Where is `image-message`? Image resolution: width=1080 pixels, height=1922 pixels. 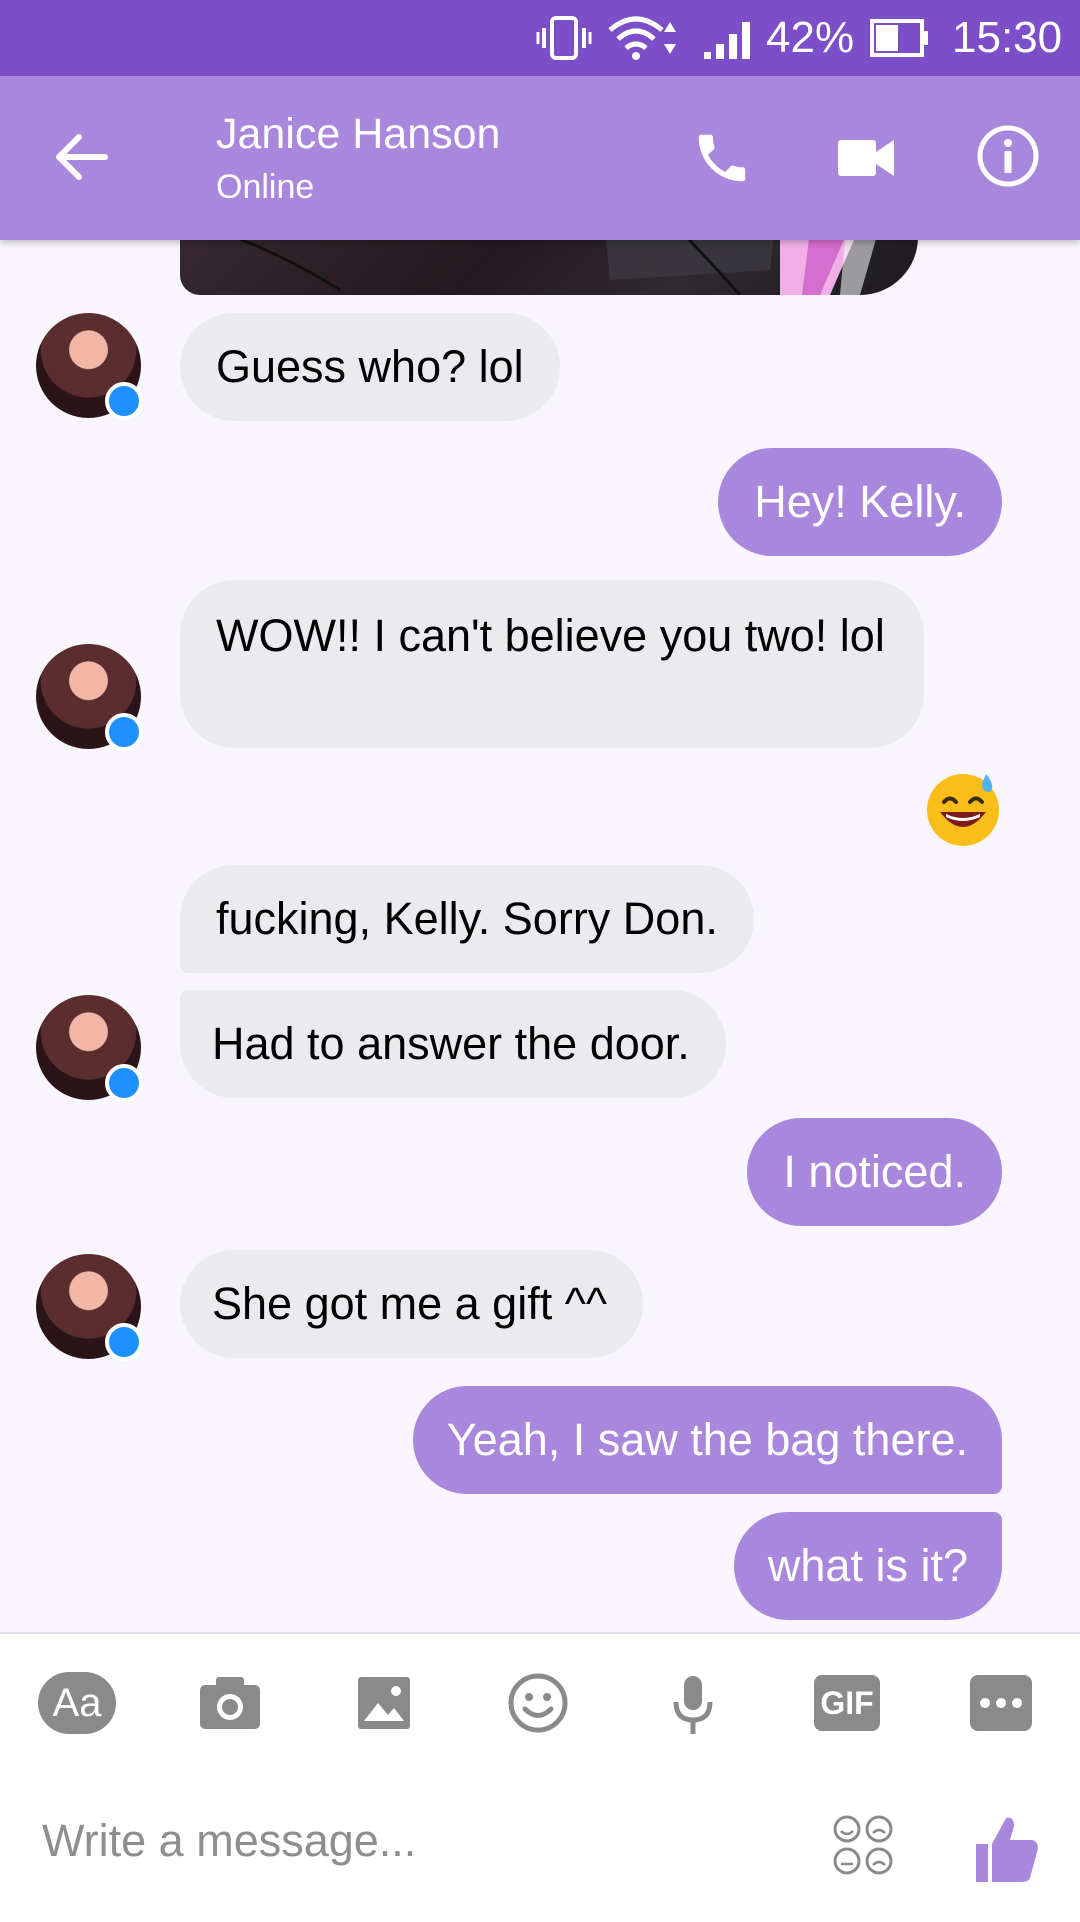
image-message is located at coordinates (549, 267).